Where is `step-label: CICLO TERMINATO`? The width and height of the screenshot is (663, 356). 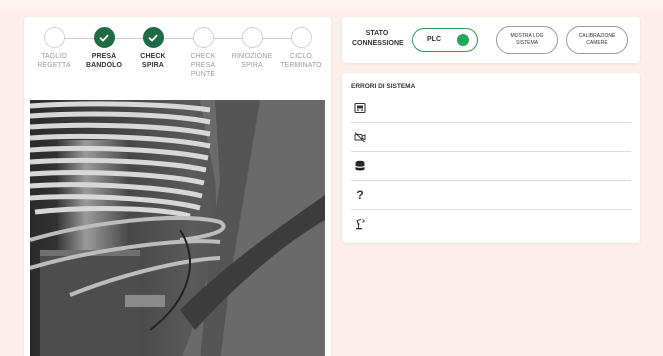
step-label: CICLO TERMINATO is located at coordinates (301, 61).